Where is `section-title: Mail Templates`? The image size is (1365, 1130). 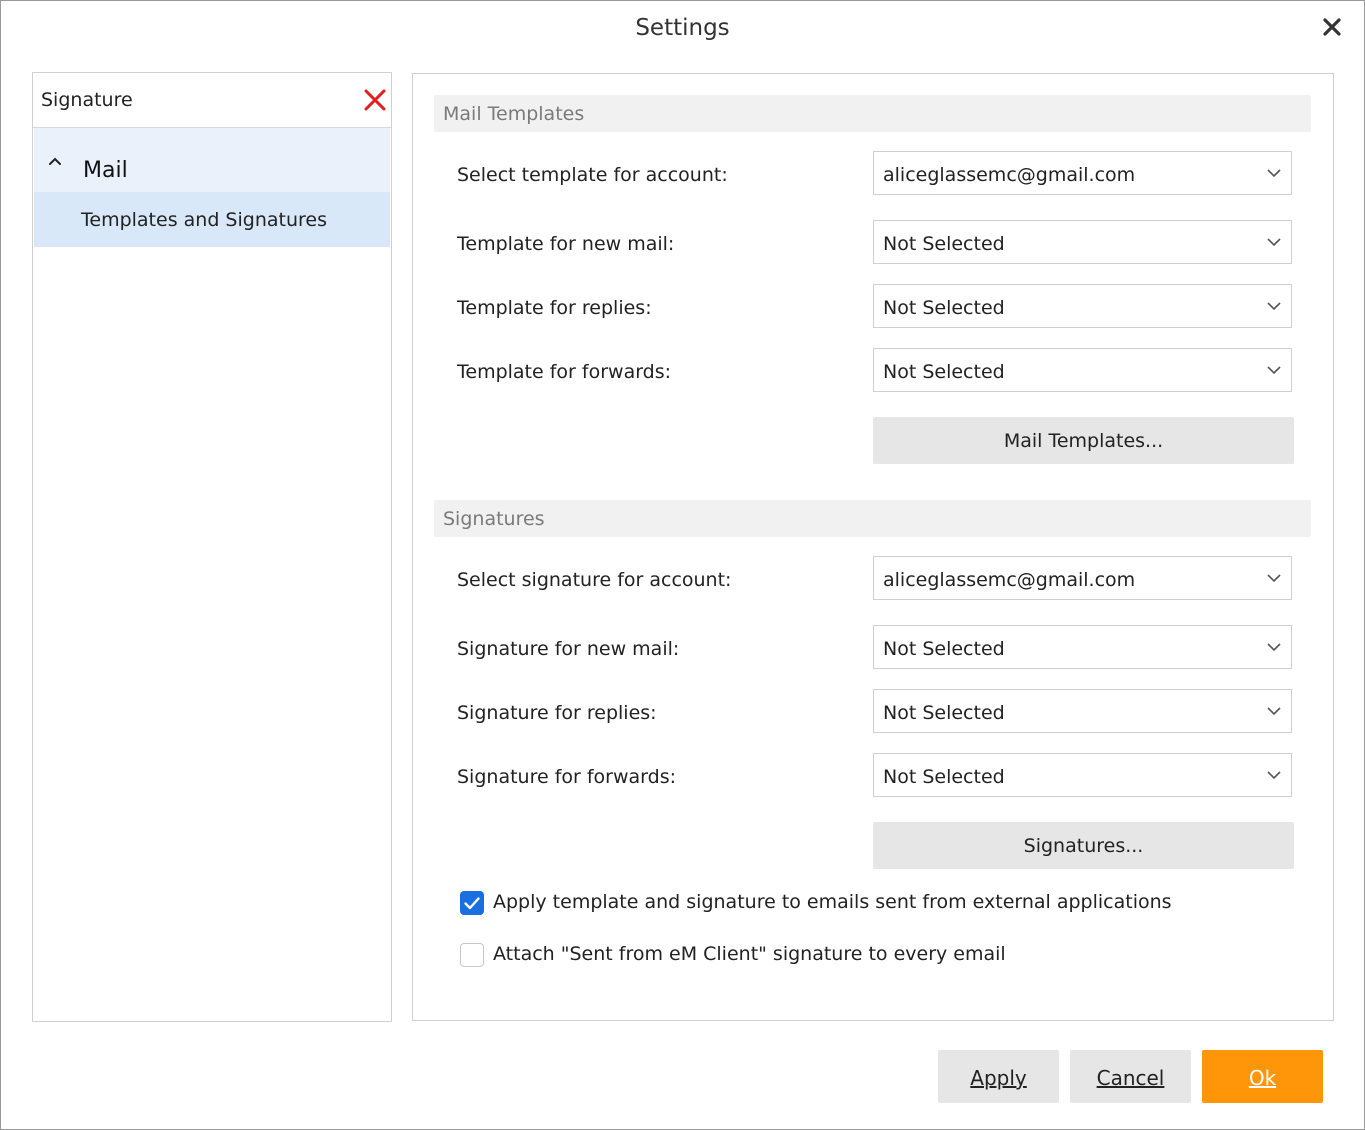
section-title: Mail Templates is located at coordinates (514, 114).